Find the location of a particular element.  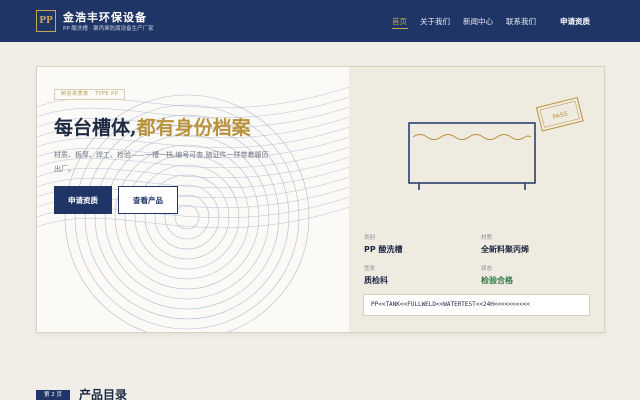

brand-name: 金浩丰环保设备 is located at coordinates (105, 17).